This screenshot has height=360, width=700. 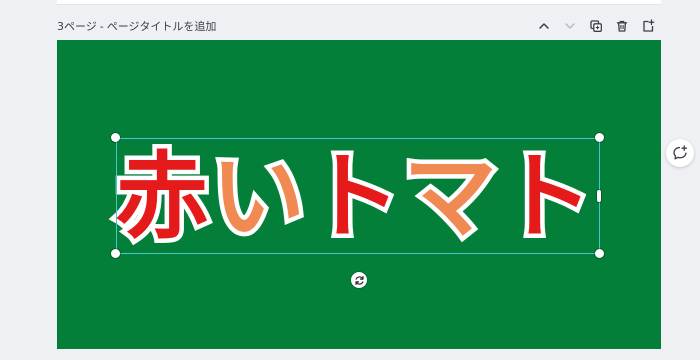 What do you see at coordinates (162, 26) in the screenshot?
I see `page-title-placeholder: ページタイトルを追加` at bounding box center [162, 26].